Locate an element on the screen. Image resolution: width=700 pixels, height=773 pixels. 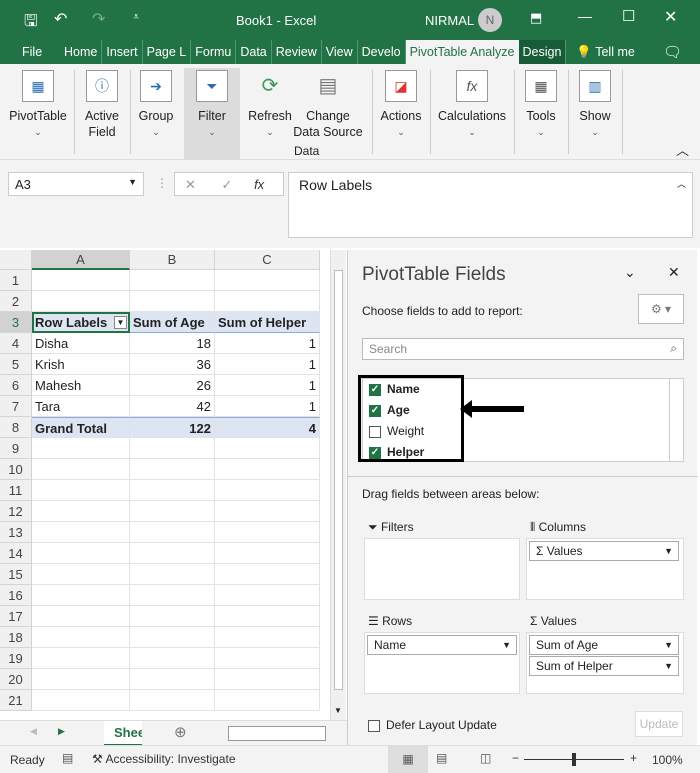
row-header: 2 is located at coordinates (16, 301).